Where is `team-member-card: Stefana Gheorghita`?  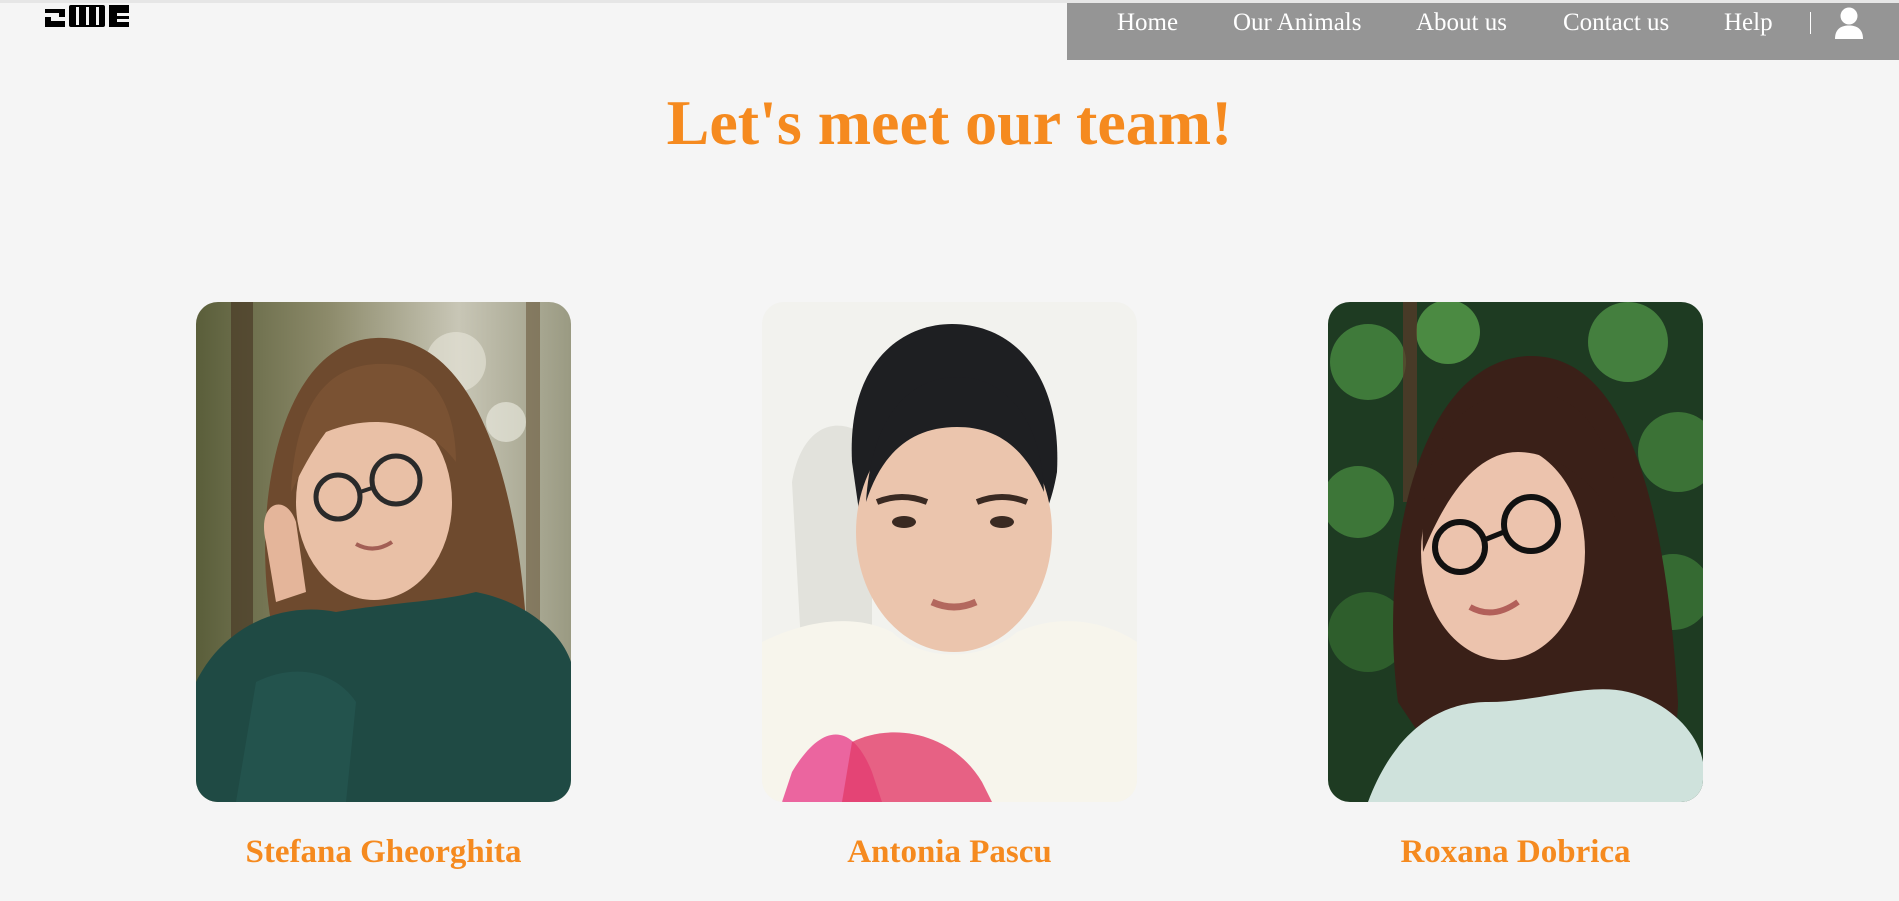 team-member-card: Stefana Gheorghita is located at coordinates (383, 586).